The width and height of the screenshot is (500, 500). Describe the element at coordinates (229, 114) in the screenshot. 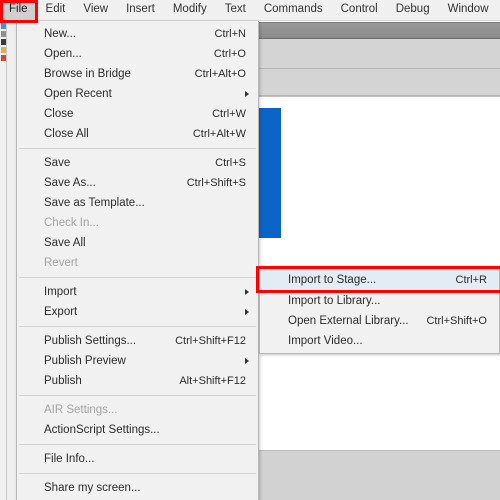

I see `menu-item-shortcut: Ctrl+W` at that location.